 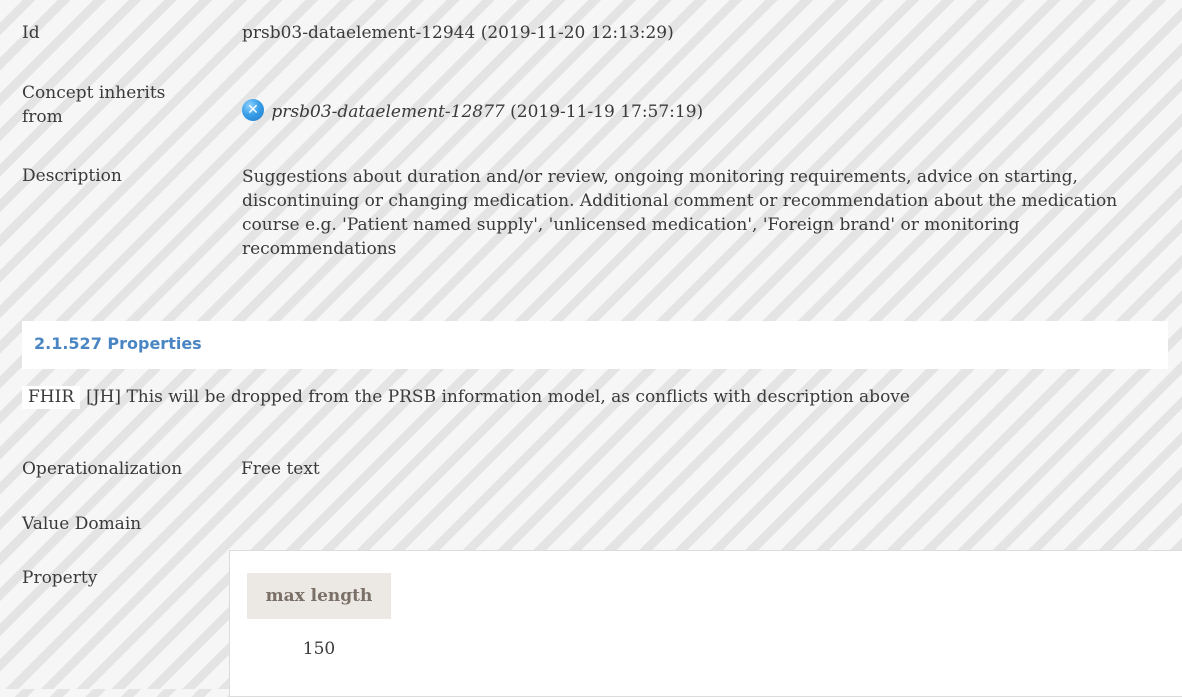 What do you see at coordinates (60, 578) in the screenshot?
I see `property-label: Property` at bounding box center [60, 578].